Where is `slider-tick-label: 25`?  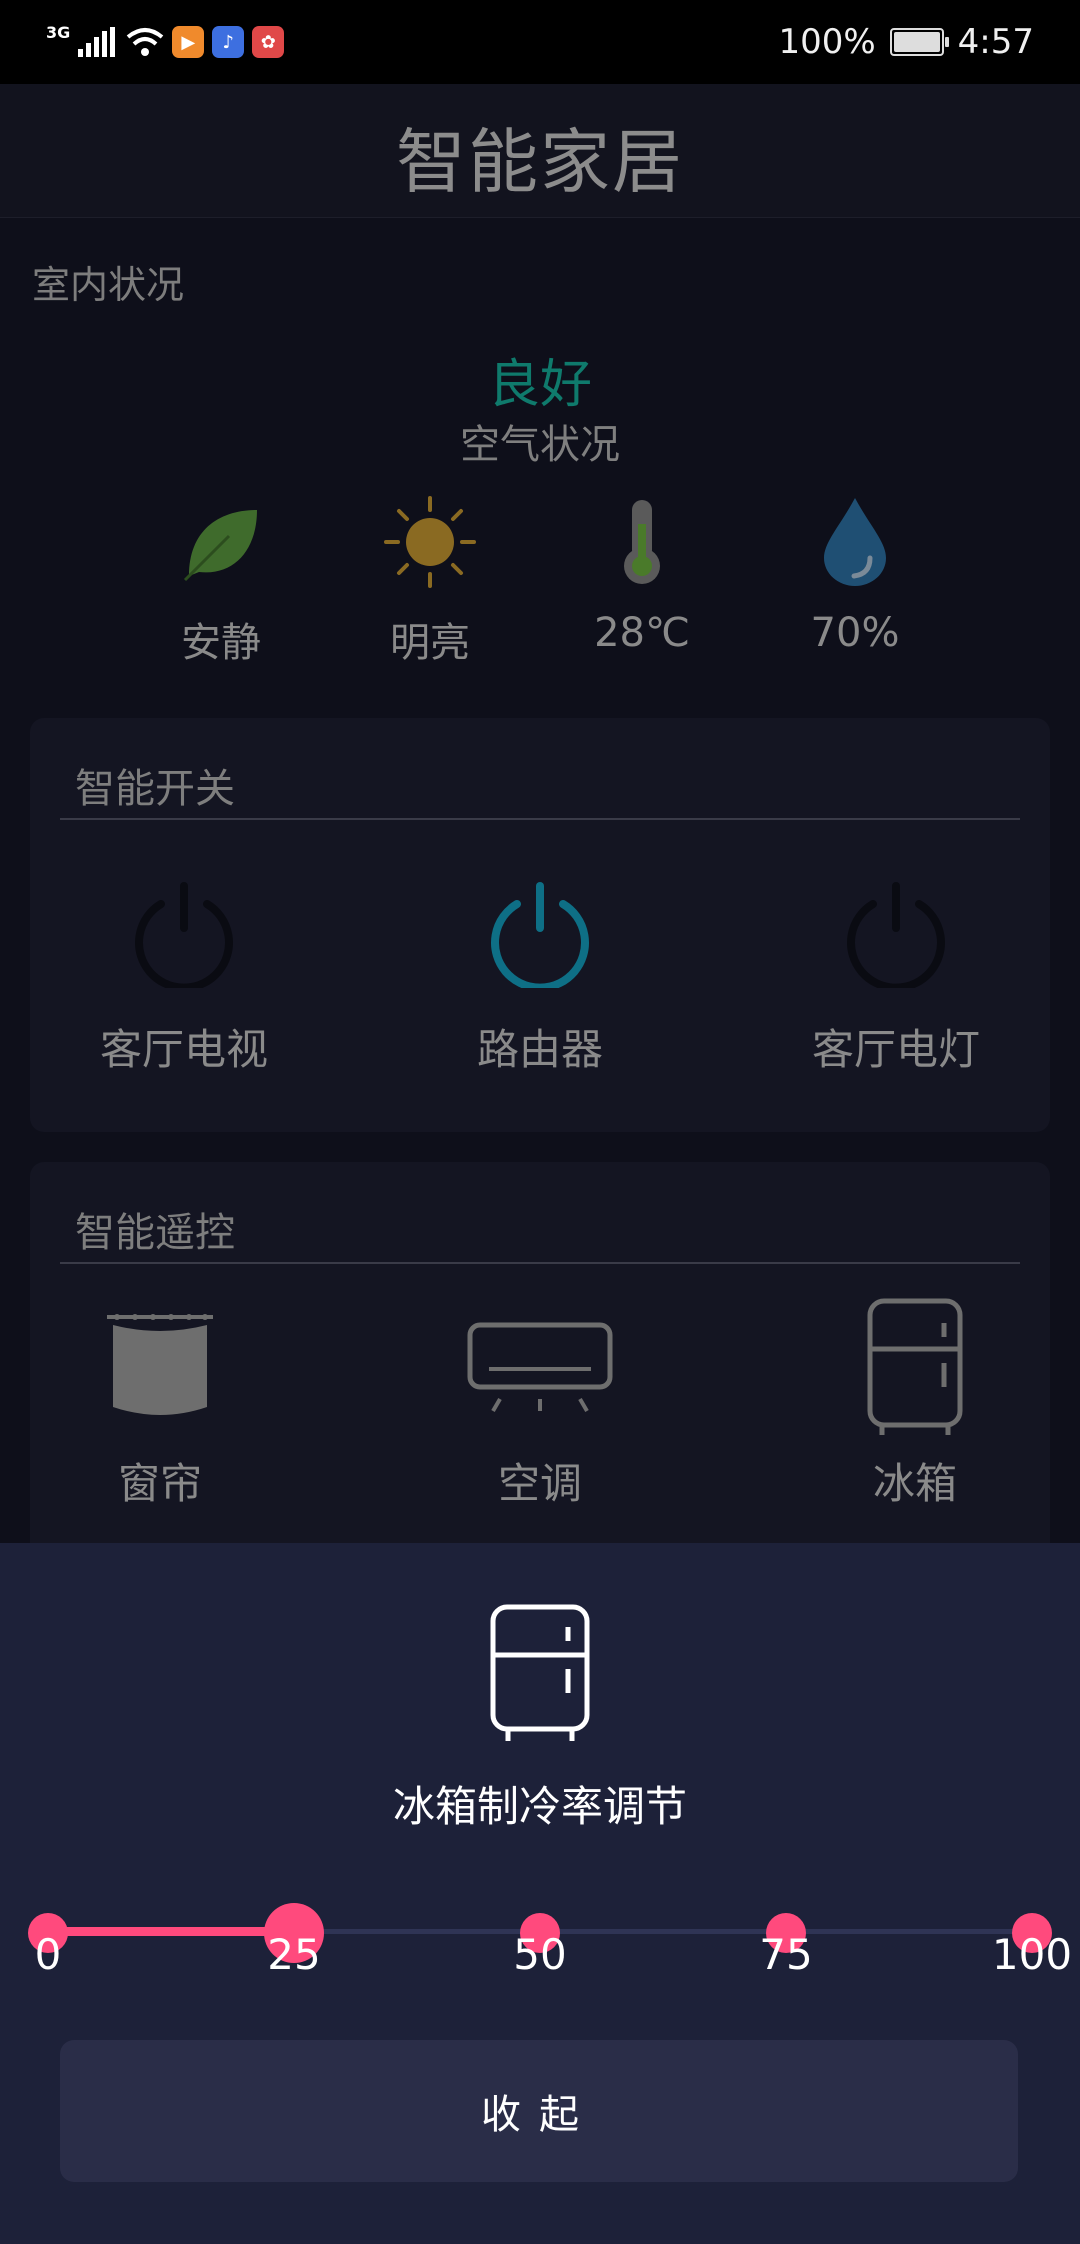
slider-tick-label: 25 is located at coordinates (294, 1954).